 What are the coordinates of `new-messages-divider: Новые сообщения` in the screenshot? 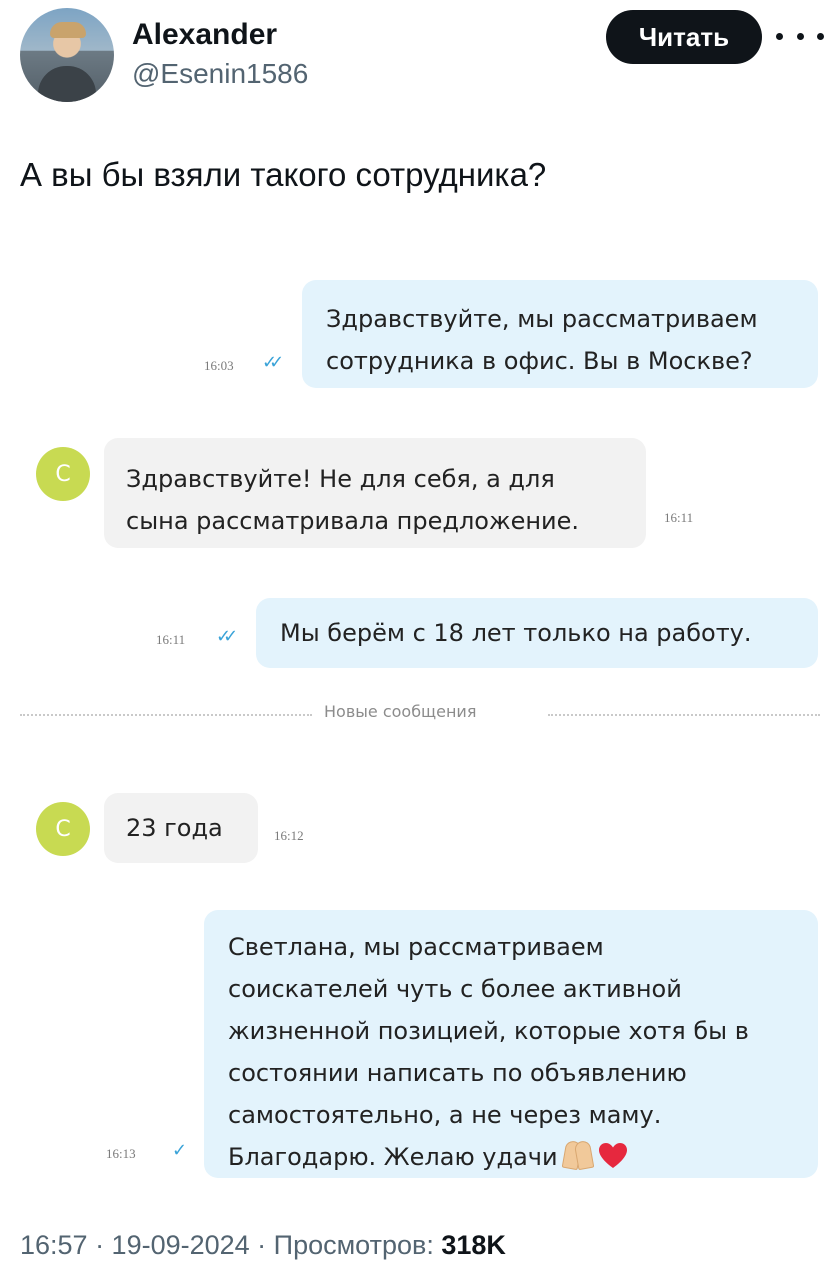 It's located at (420, 715).